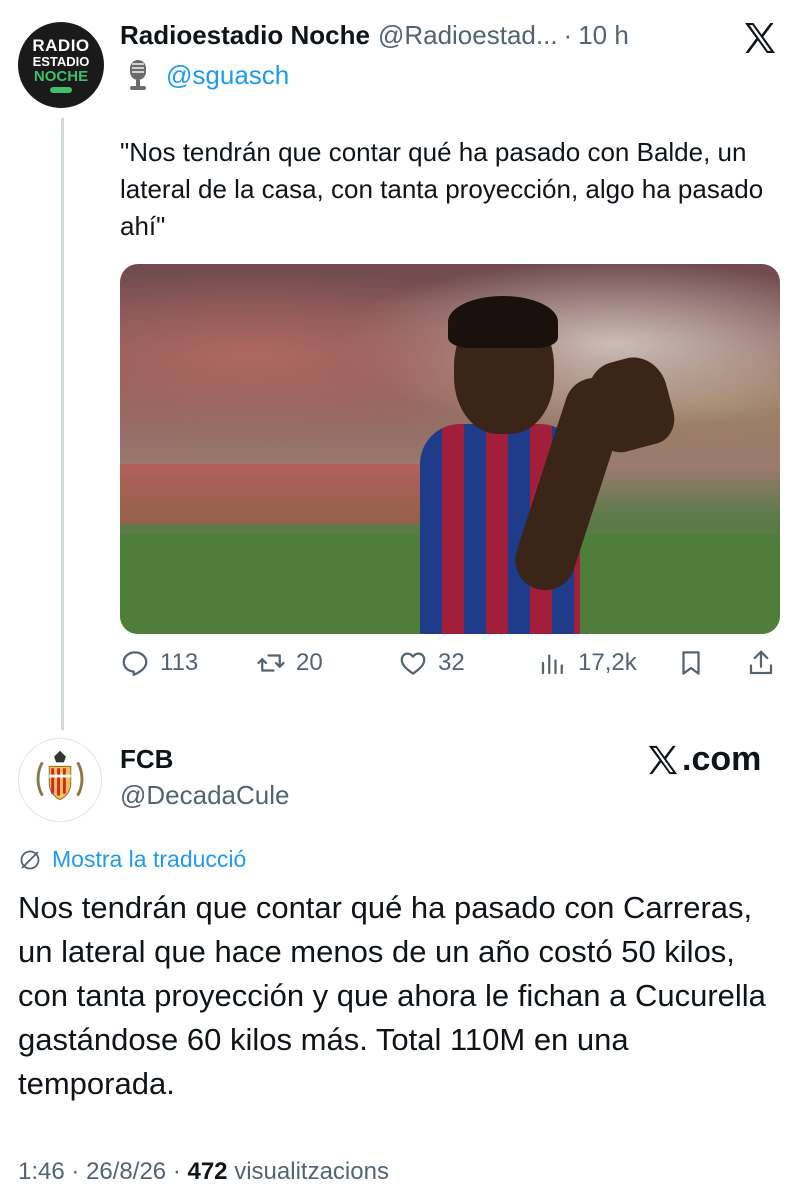 Image resolution: width=798 pixels, height=1200 pixels. I want to click on like-count: 32, so click(451, 662).